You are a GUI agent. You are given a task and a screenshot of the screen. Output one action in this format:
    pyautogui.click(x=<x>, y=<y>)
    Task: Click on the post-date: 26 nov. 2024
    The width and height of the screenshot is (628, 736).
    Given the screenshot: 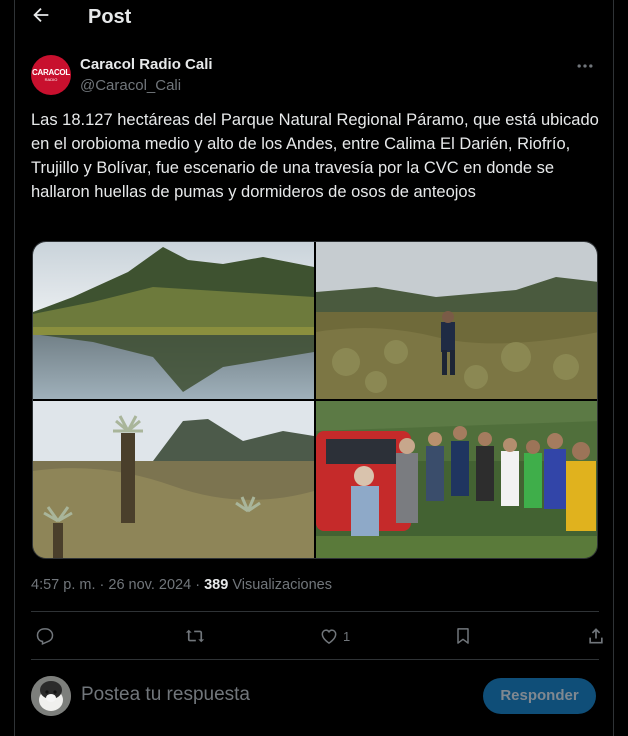 What is the action you would take?
    pyautogui.click(x=149, y=585)
    